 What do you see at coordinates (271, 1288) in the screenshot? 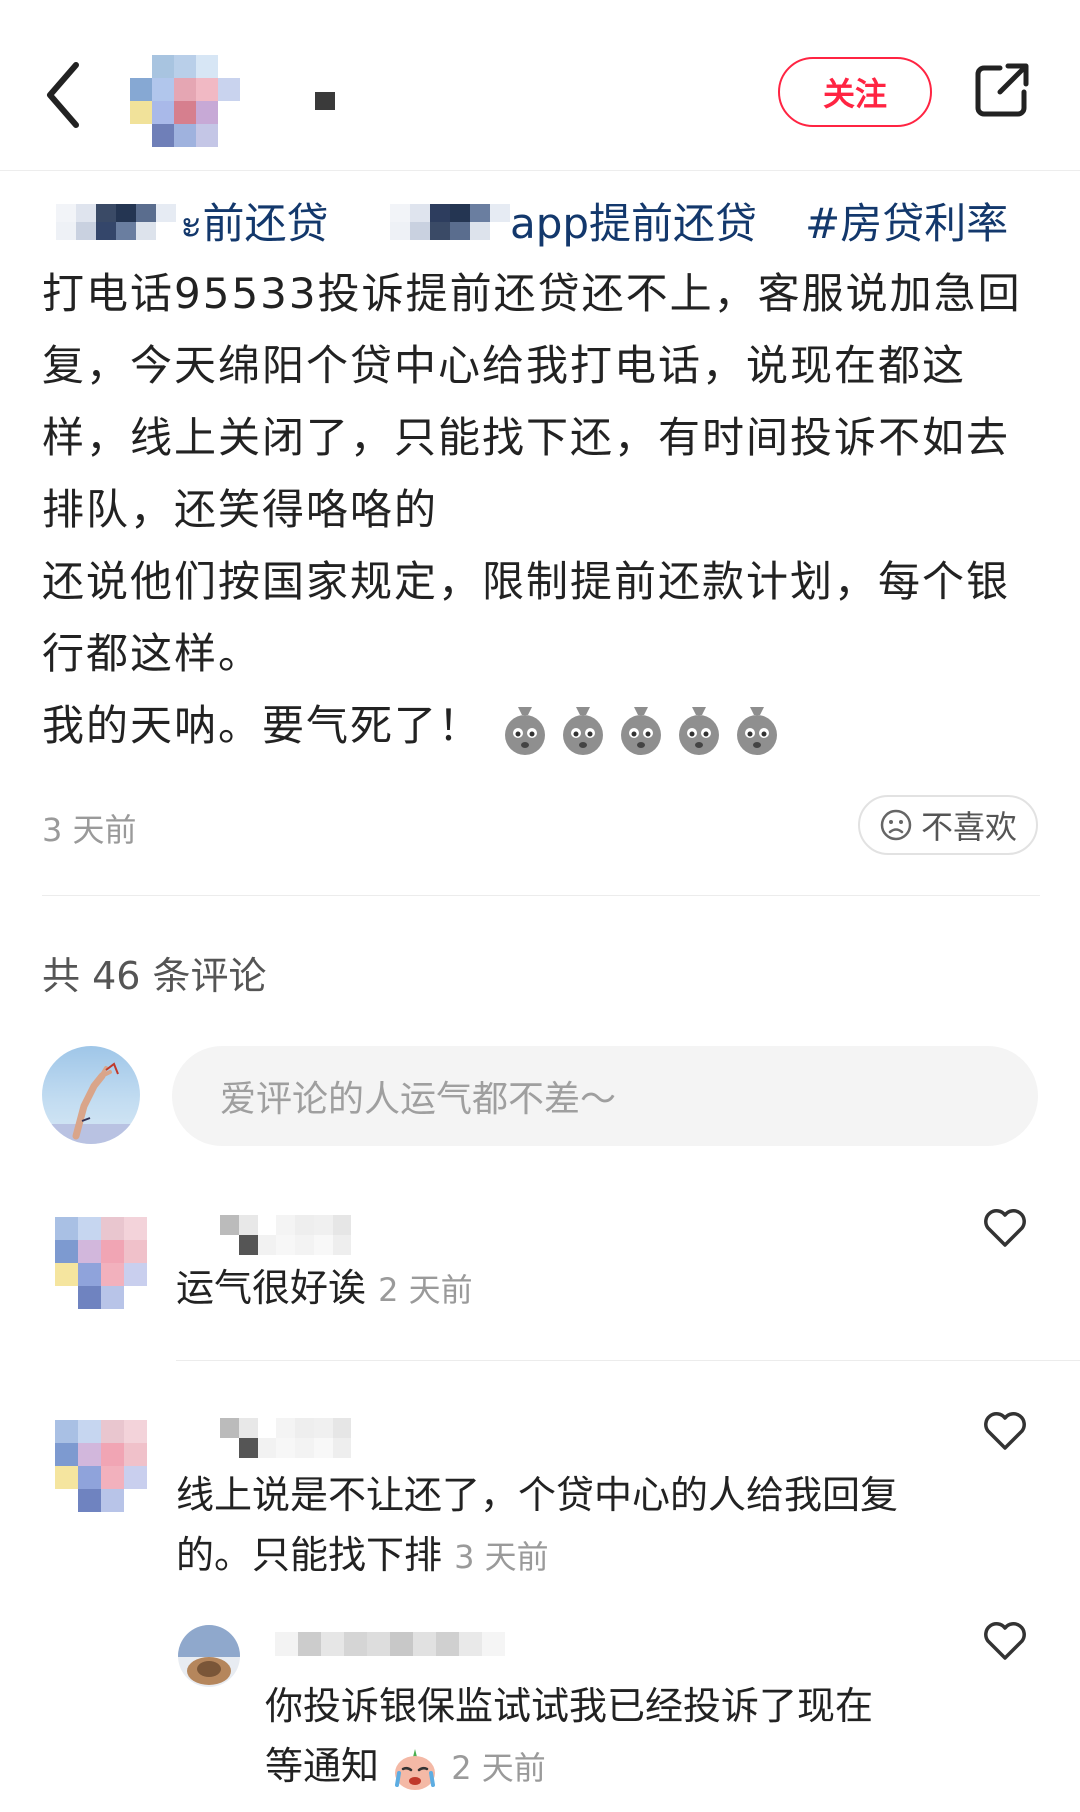
I see `comment-1-text: 运气很好诶` at bounding box center [271, 1288].